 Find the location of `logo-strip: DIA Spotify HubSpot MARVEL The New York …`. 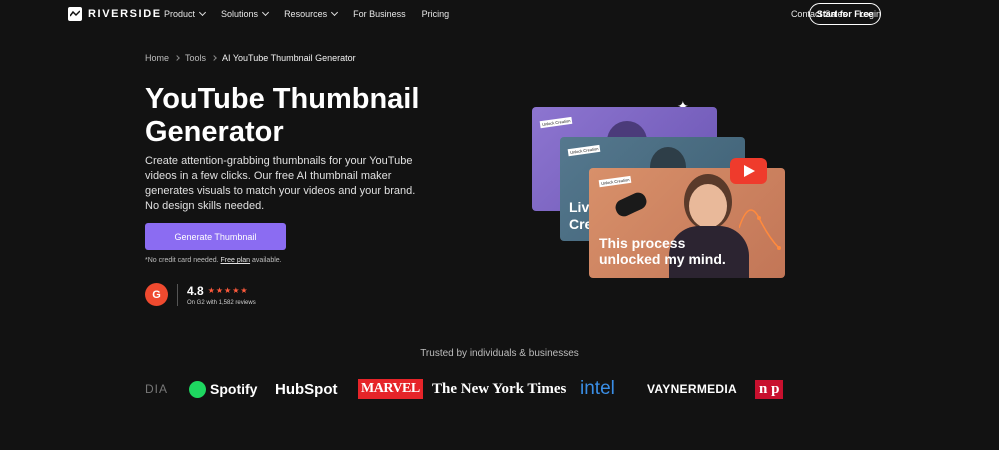

logo-strip: DIA Spotify HubSpot MARVEL The New York … is located at coordinates (472, 389).